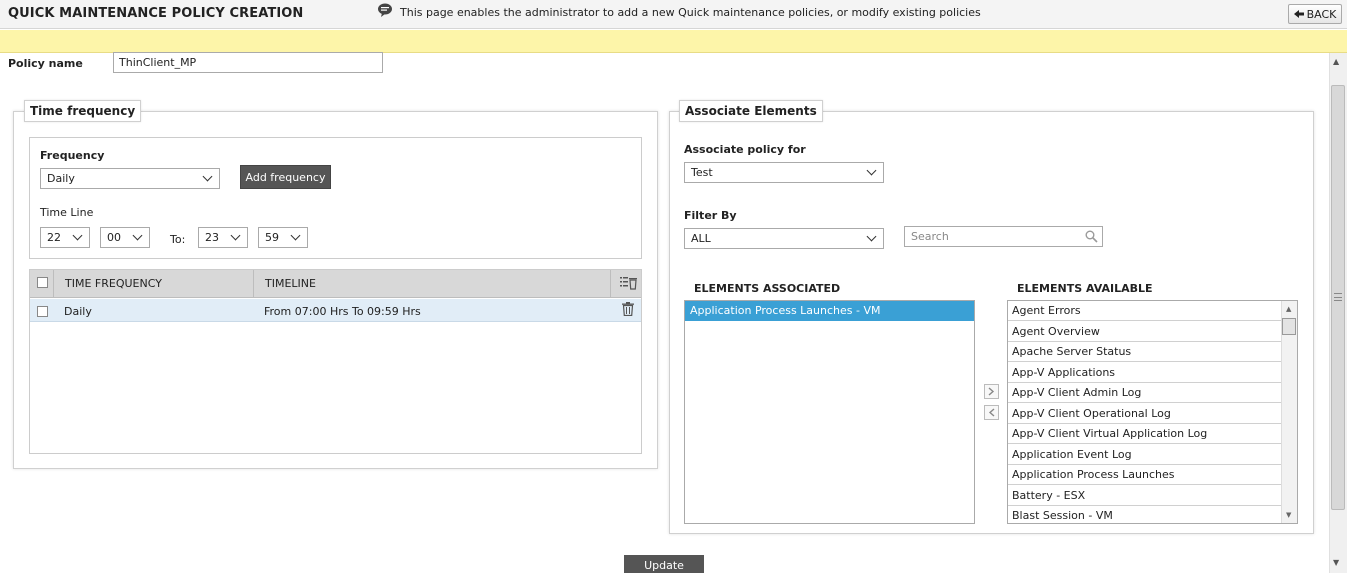 The width and height of the screenshot is (1347, 573). Describe the element at coordinates (751, 111) in the screenshot. I see `associate-elements-legend: Associate Elements` at that location.